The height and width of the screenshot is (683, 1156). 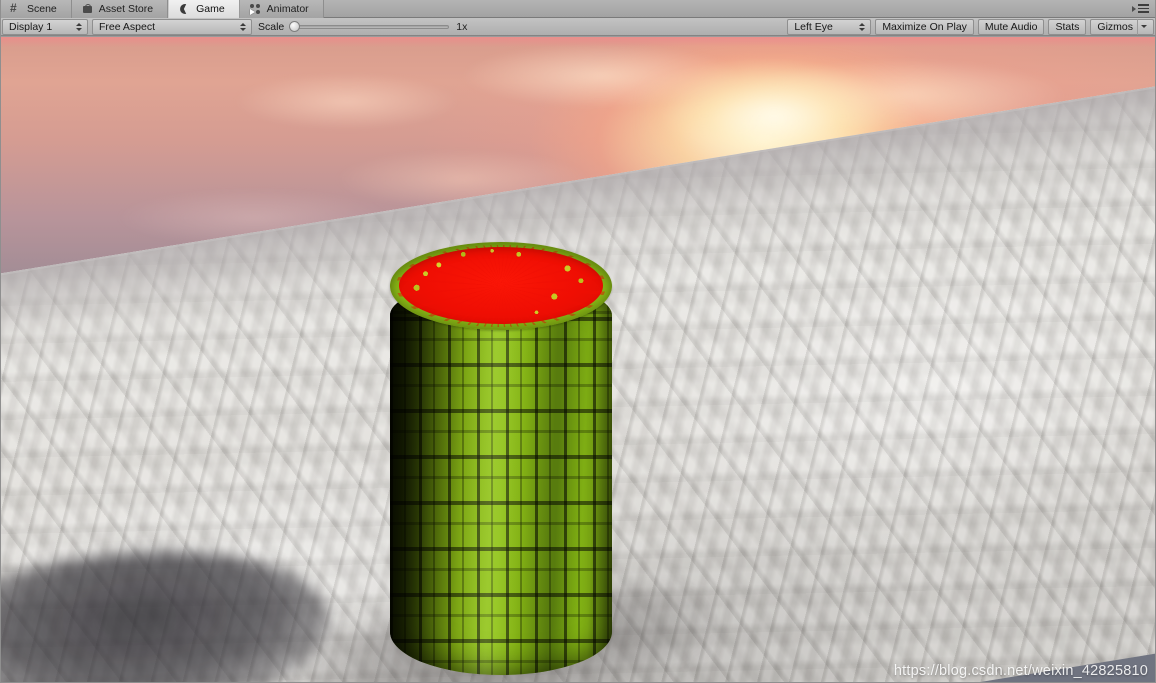 I want to click on tab-asset-store: Asset Store, so click(x=120, y=9).